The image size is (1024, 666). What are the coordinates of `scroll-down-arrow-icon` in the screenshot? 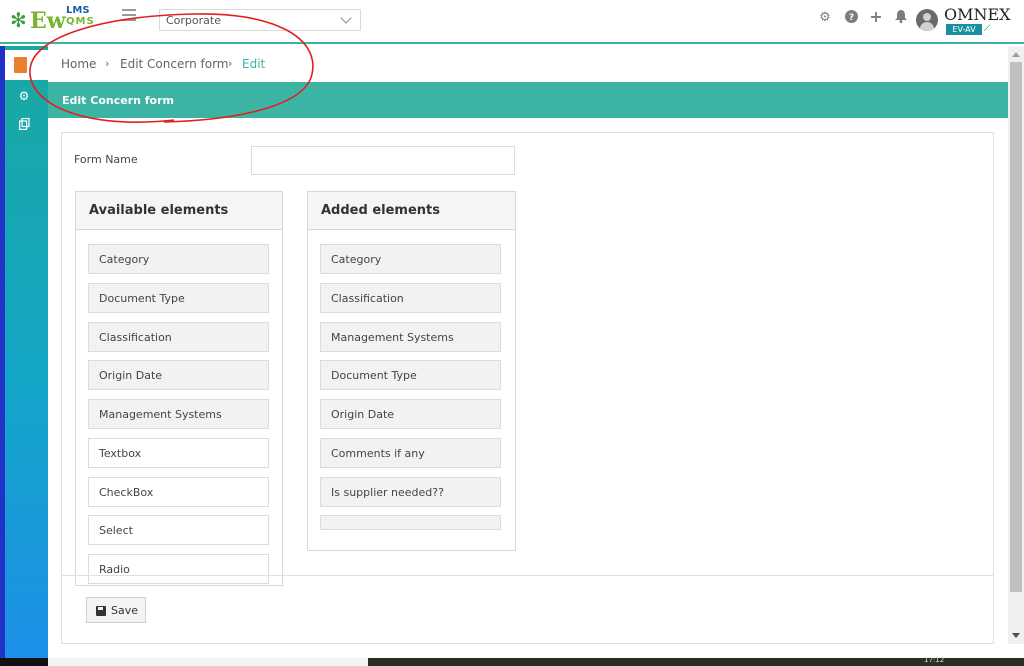 It's located at (1016, 635).